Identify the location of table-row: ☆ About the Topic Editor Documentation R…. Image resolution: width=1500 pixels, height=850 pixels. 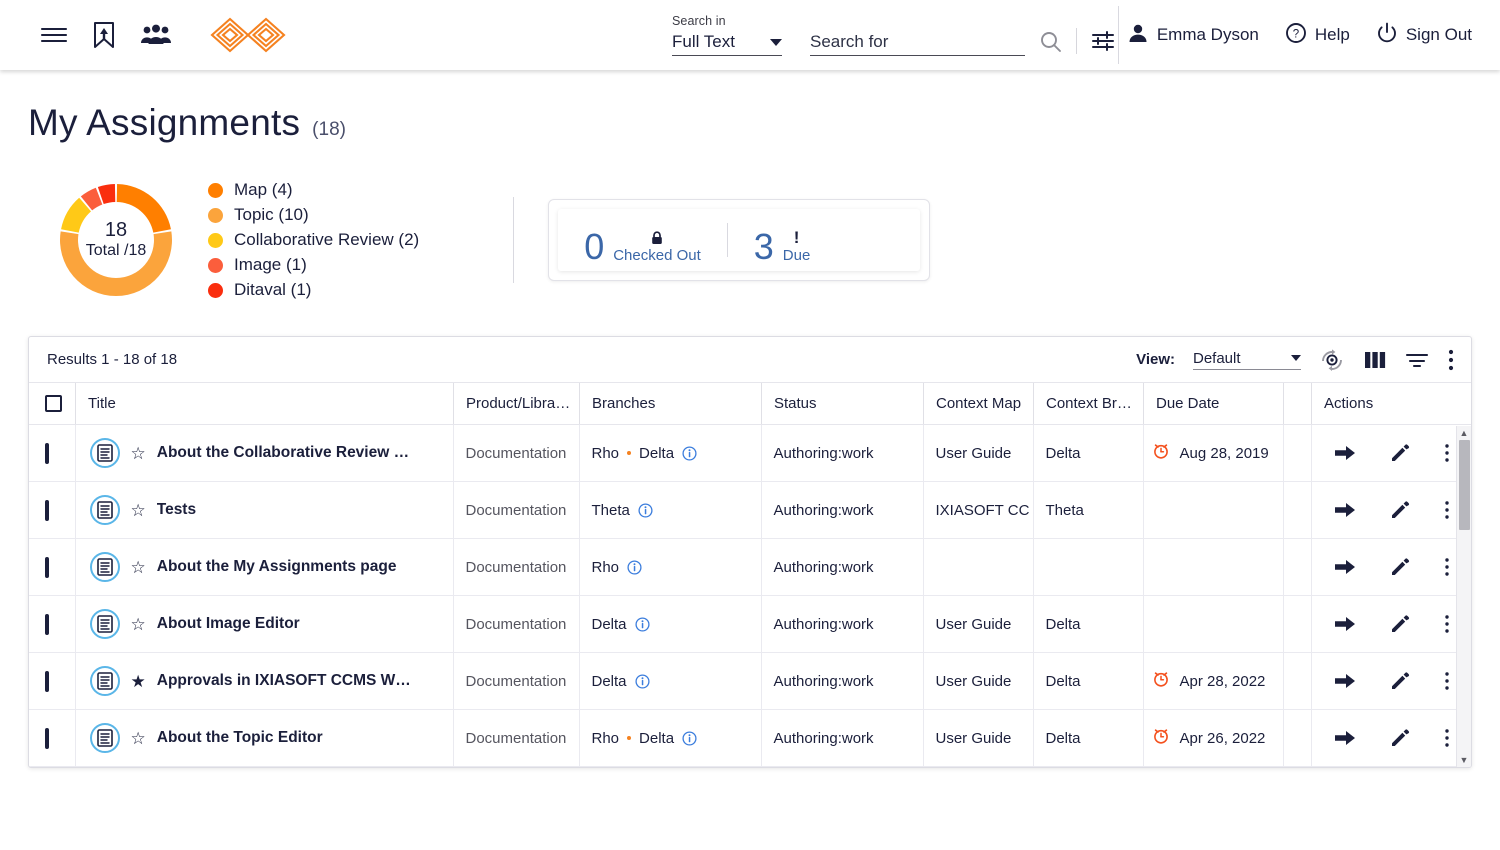
(750, 738).